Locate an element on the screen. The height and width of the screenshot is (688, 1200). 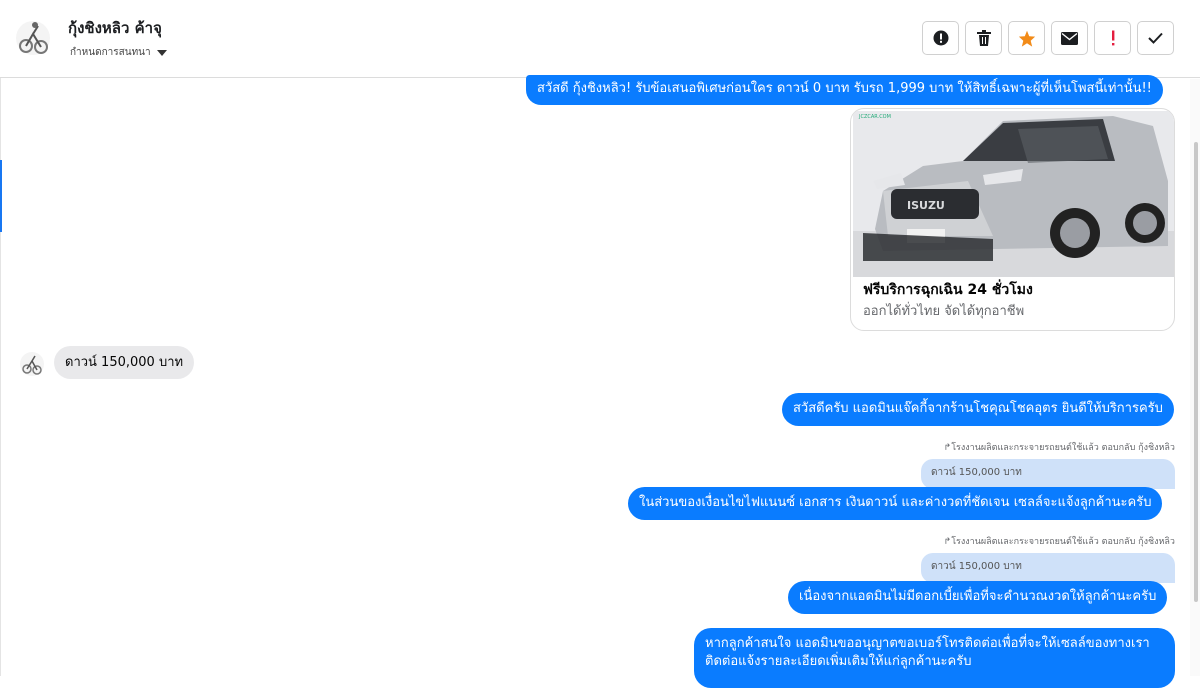
left-border is located at coordinates (0, 338).